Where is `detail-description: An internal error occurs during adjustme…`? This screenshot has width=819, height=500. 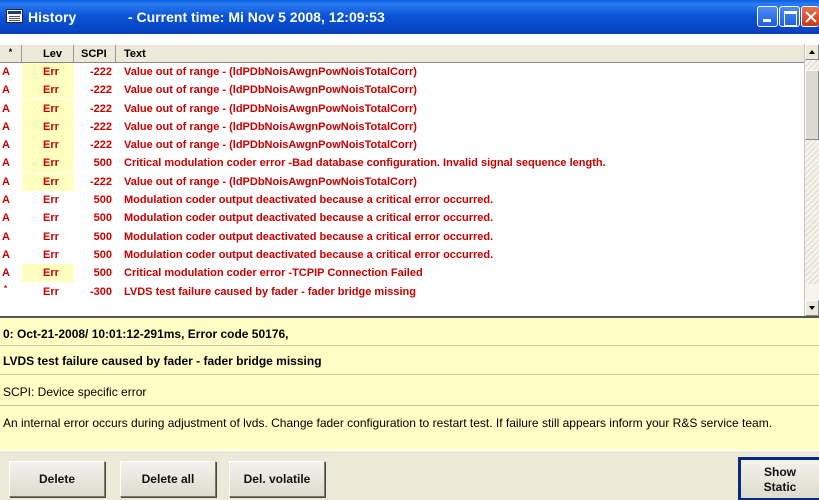
detail-description: An internal error occurs during adjustme… is located at coordinates (388, 423).